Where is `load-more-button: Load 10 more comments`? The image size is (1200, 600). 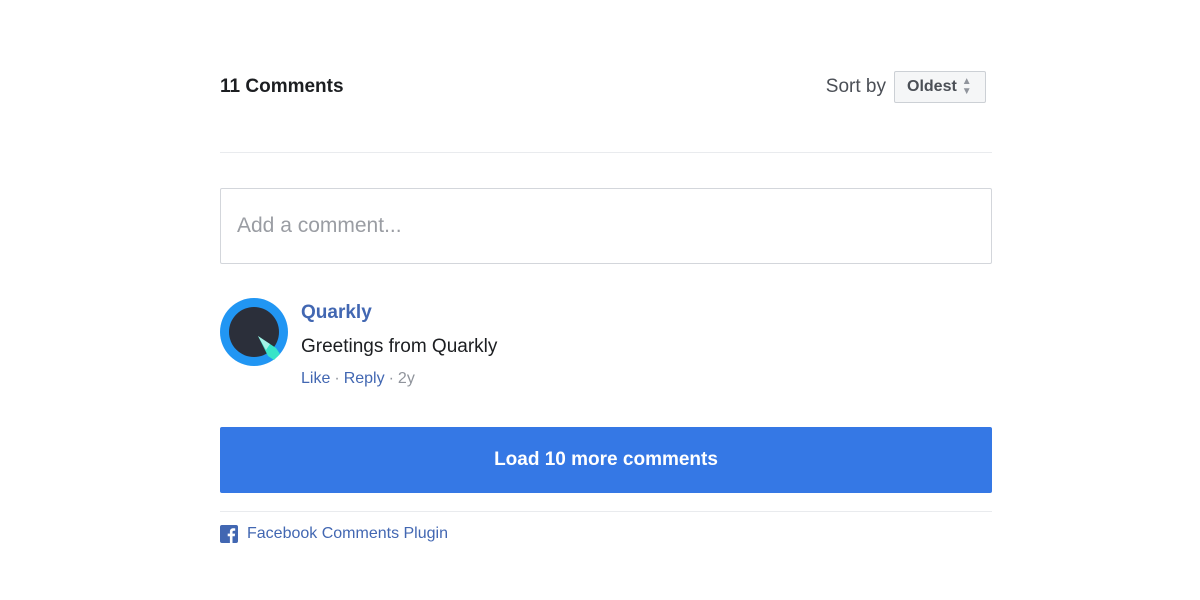
load-more-button: Load 10 more comments is located at coordinates (606, 460).